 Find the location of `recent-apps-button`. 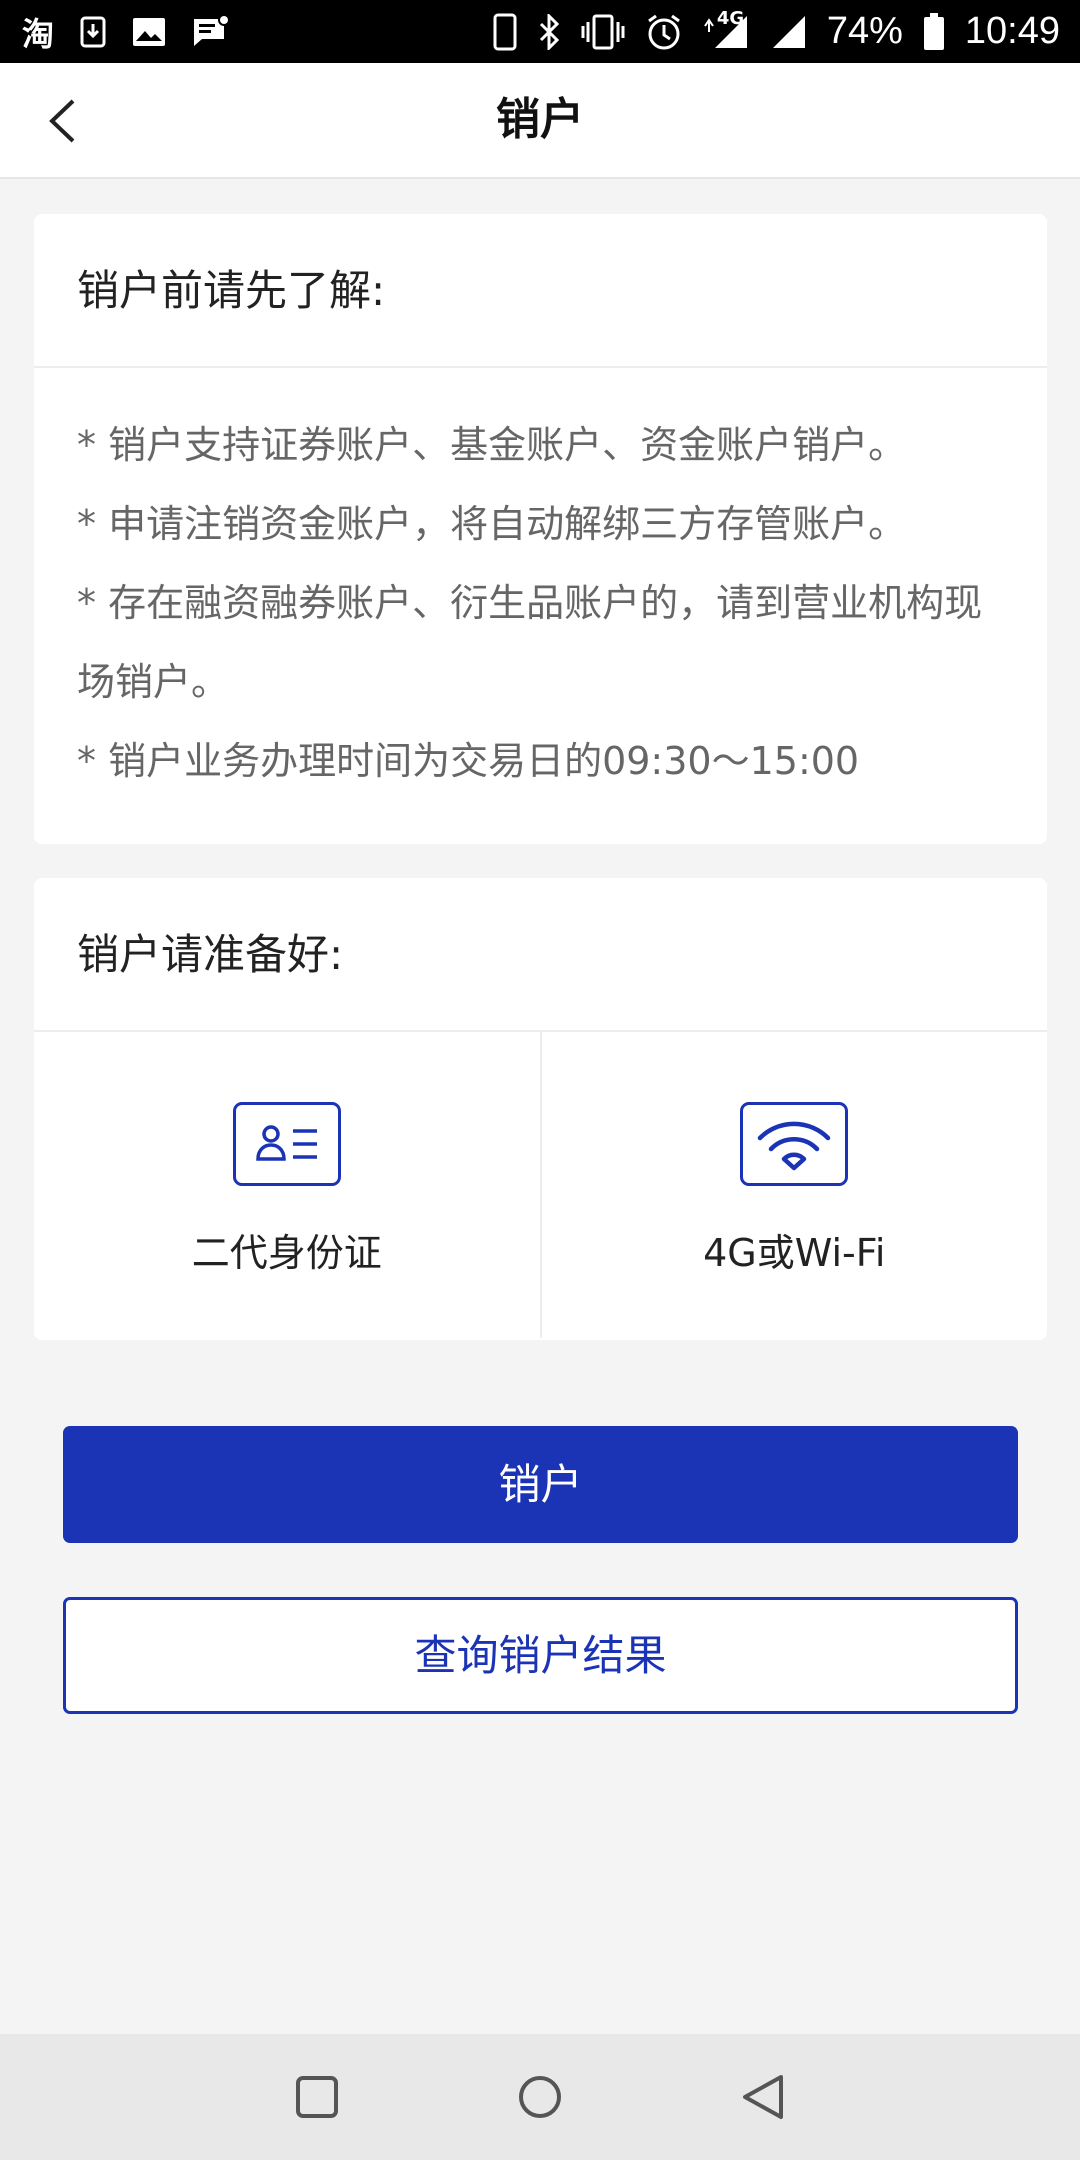

recent-apps-button is located at coordinates (317, 2097).